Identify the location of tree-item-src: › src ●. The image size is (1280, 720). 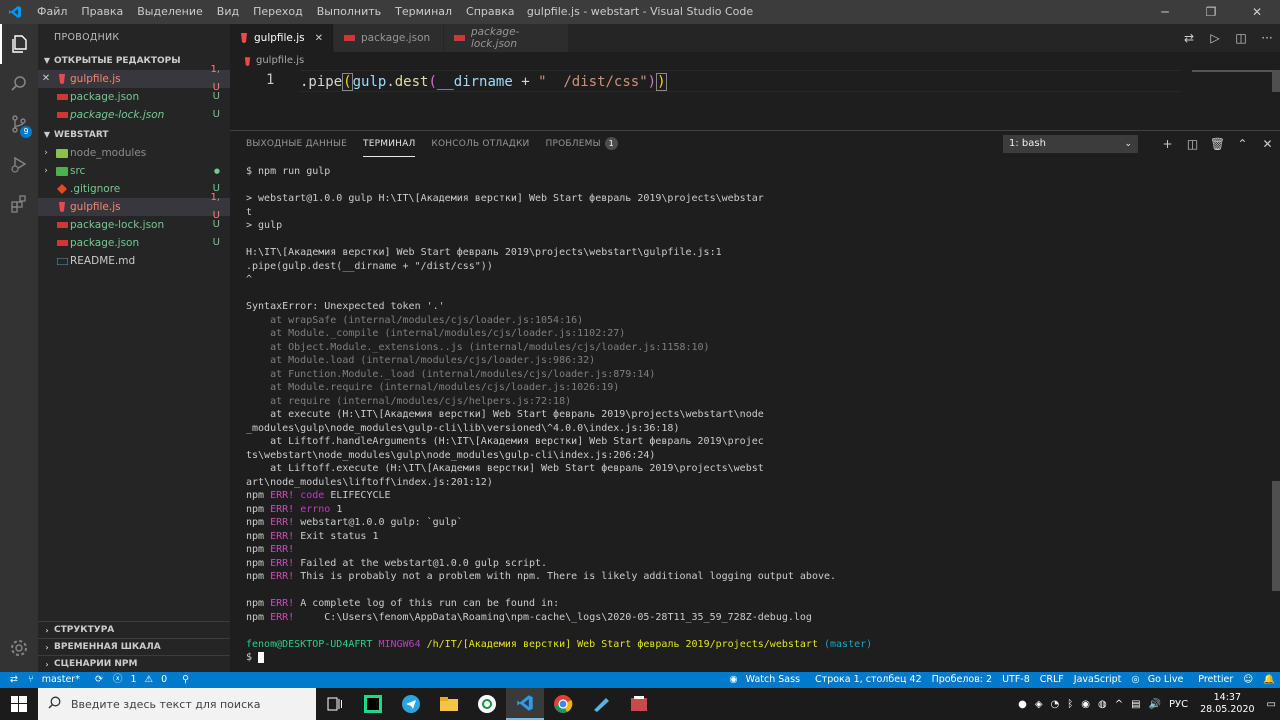
(134, 171).